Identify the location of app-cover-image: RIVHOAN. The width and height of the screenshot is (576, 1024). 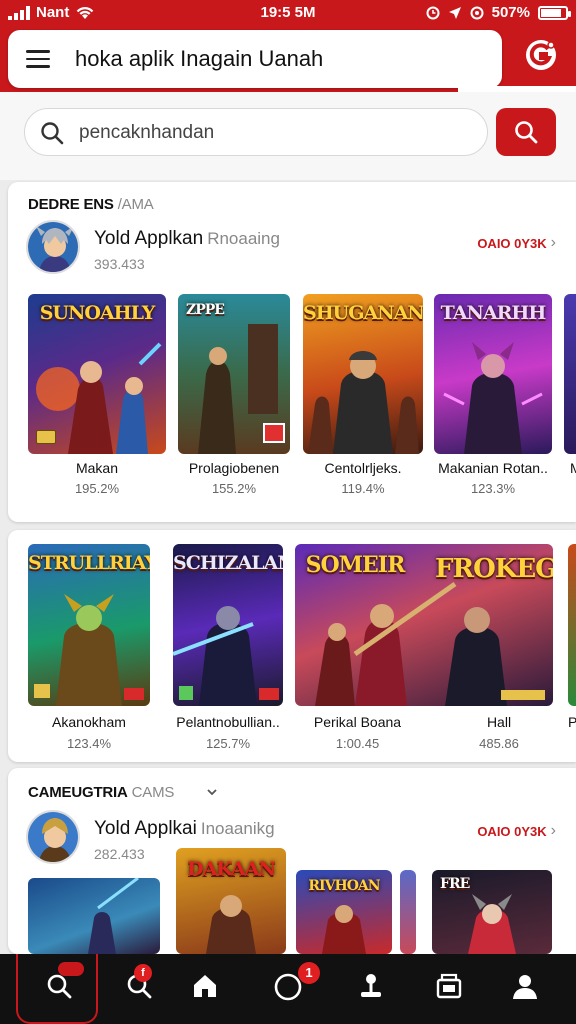
(344, 912).